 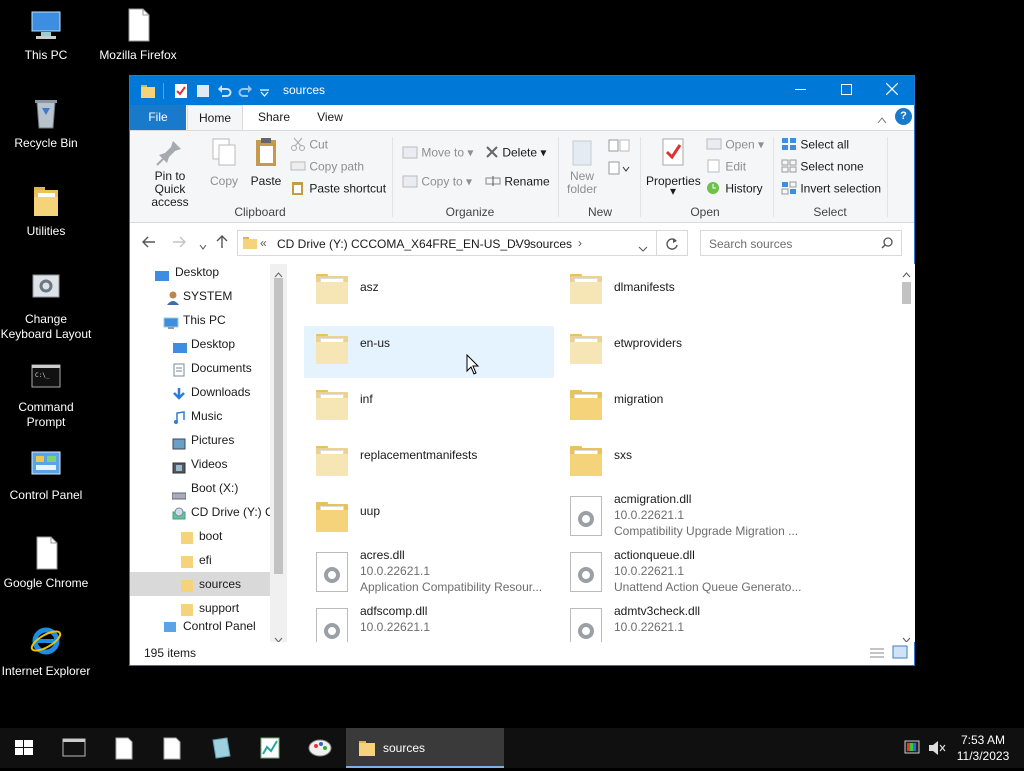 I want to click on scroll-up-icon, so click(x=906, y=274).